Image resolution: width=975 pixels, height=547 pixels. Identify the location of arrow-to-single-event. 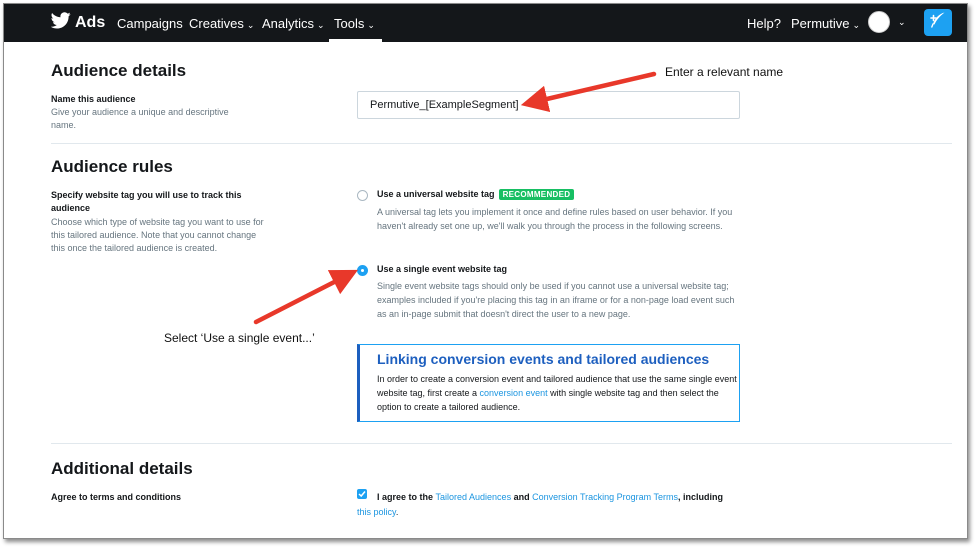
(306, 297).